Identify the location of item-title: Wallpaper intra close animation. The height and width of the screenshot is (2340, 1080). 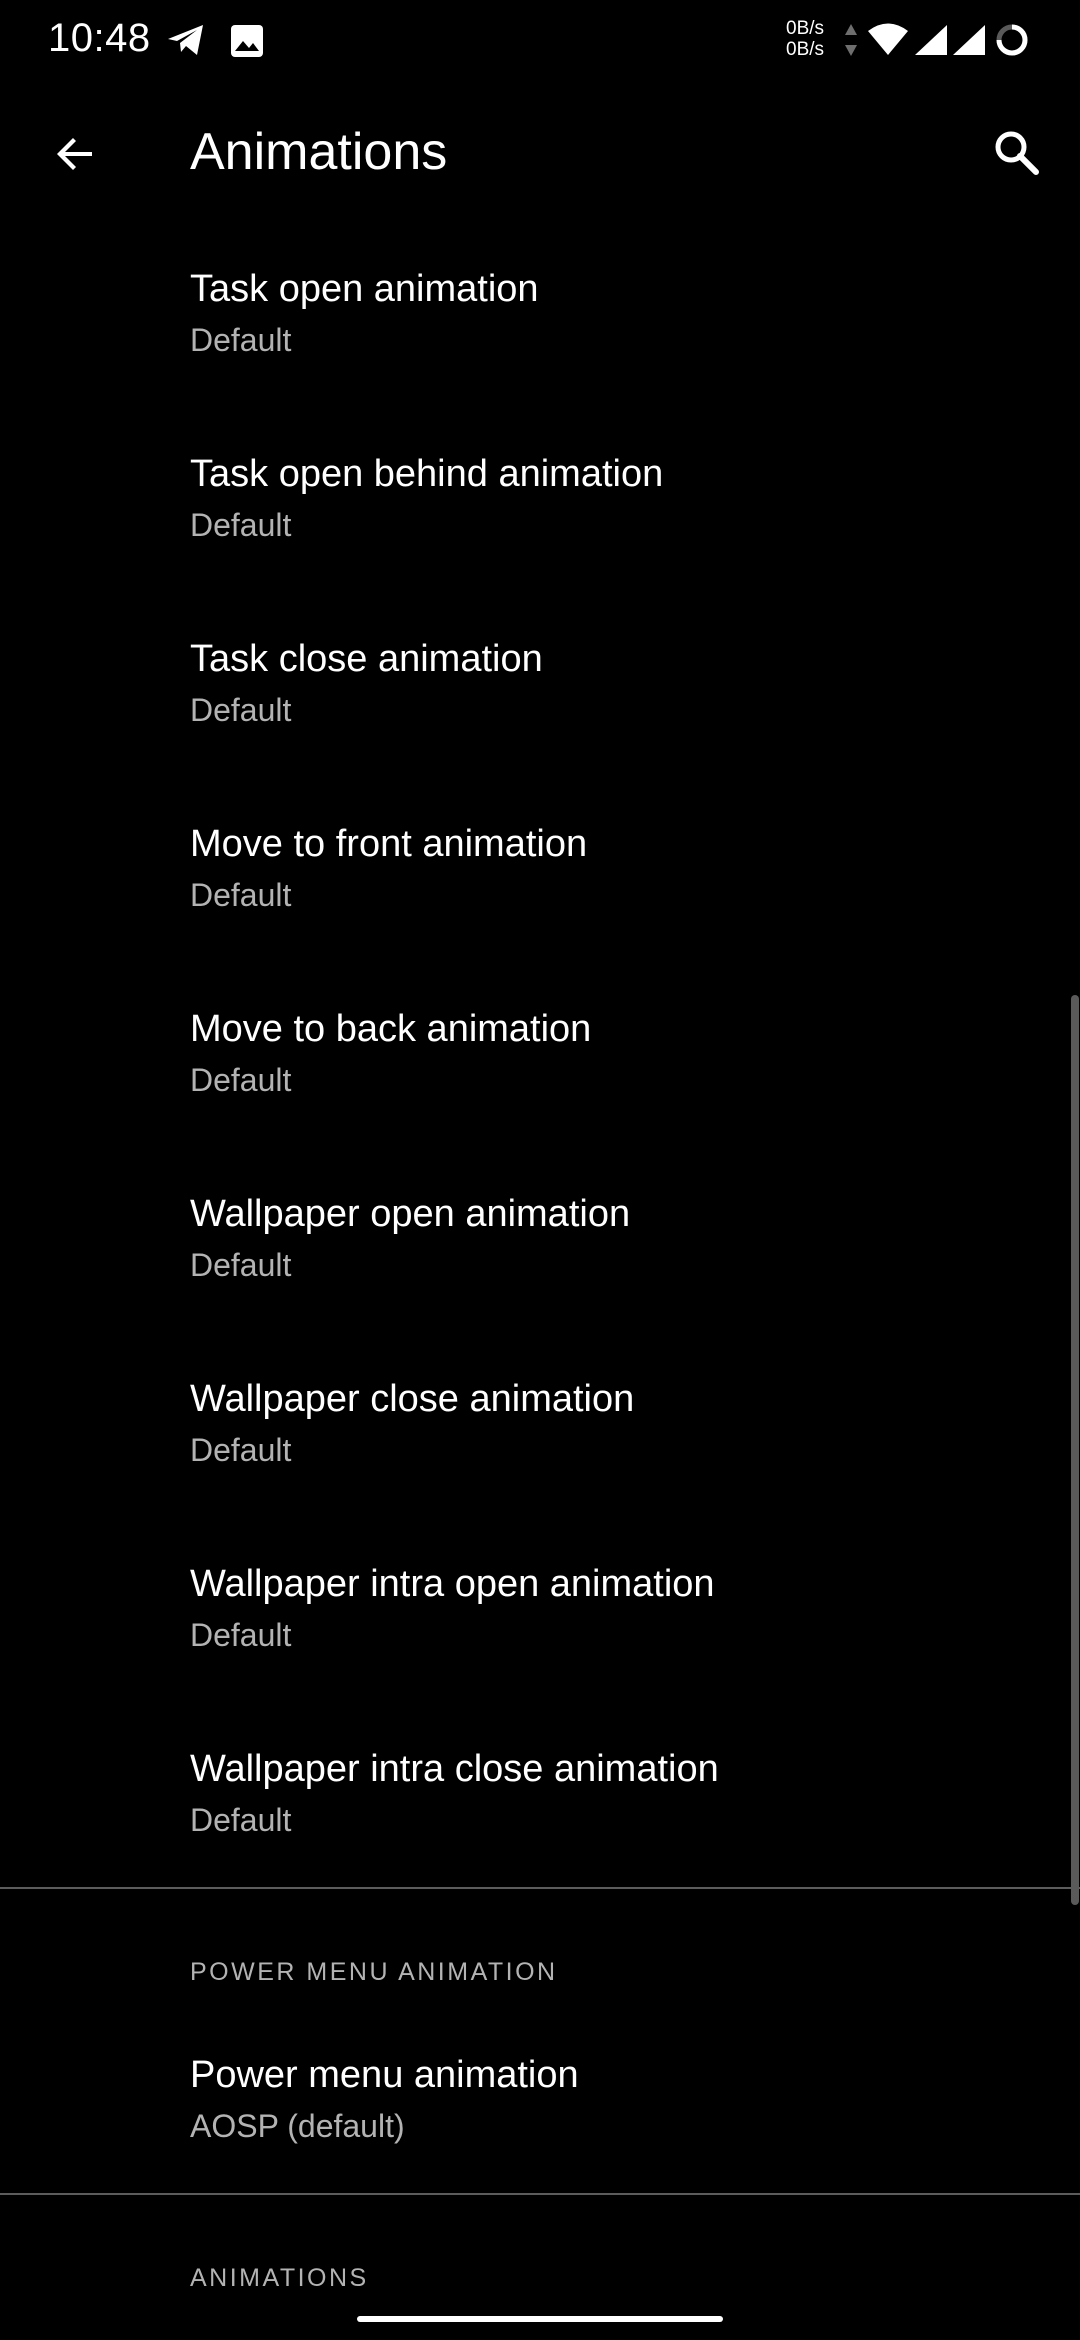
(454, 1769).